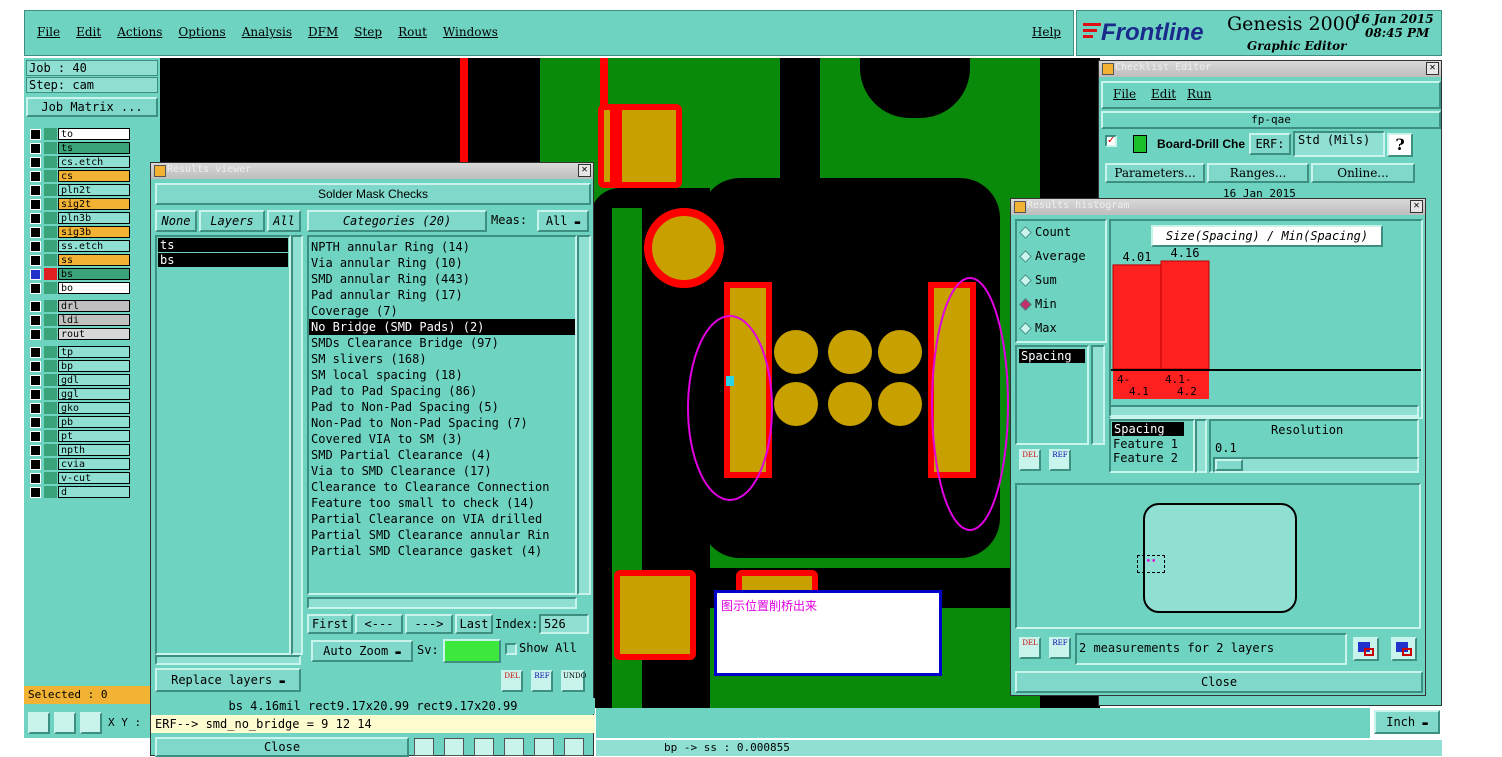 This screenshot has width=1502, height=757. Describe the element at coordinates (442, 551) in the screenshot. I see `category-item: Partial SMD Clearance gasket (4)` at that location.